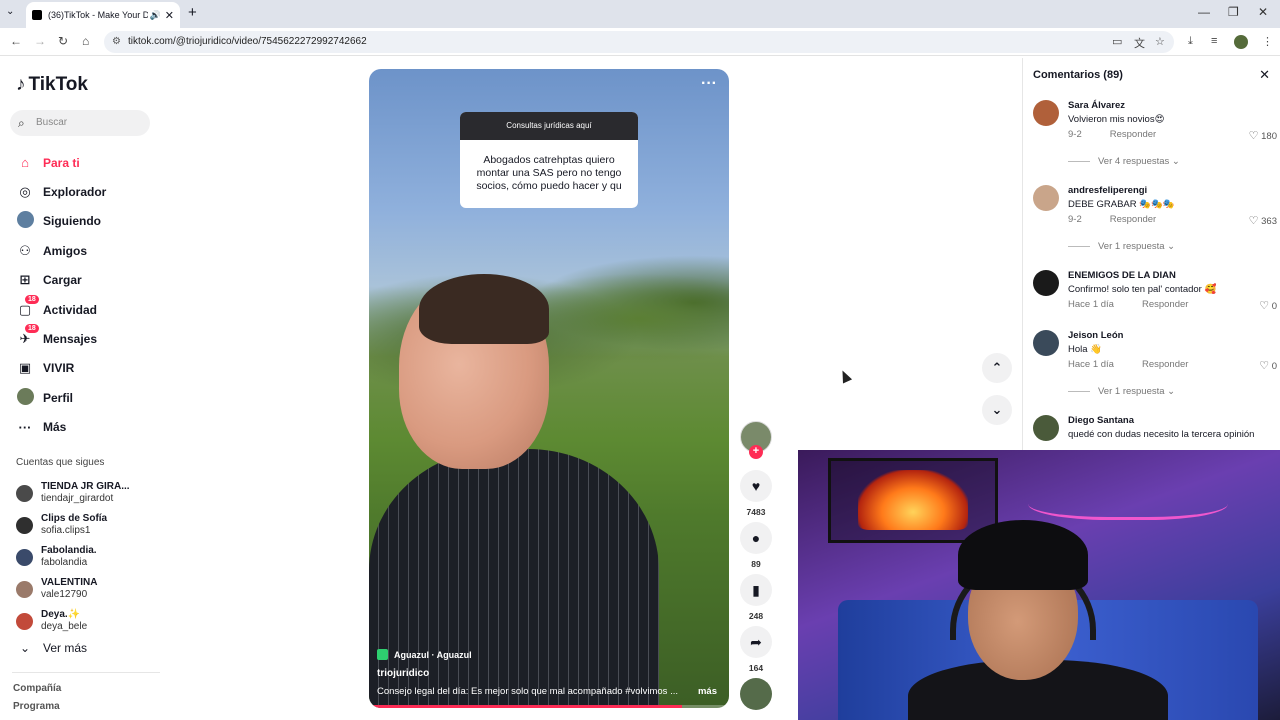 The width and height of the screenshot is (1280, 720). What do you see at coordinates (10, 11) in the screenshot?
I see `tab-list-icon: ⌄` at bounding box center [10, 11].